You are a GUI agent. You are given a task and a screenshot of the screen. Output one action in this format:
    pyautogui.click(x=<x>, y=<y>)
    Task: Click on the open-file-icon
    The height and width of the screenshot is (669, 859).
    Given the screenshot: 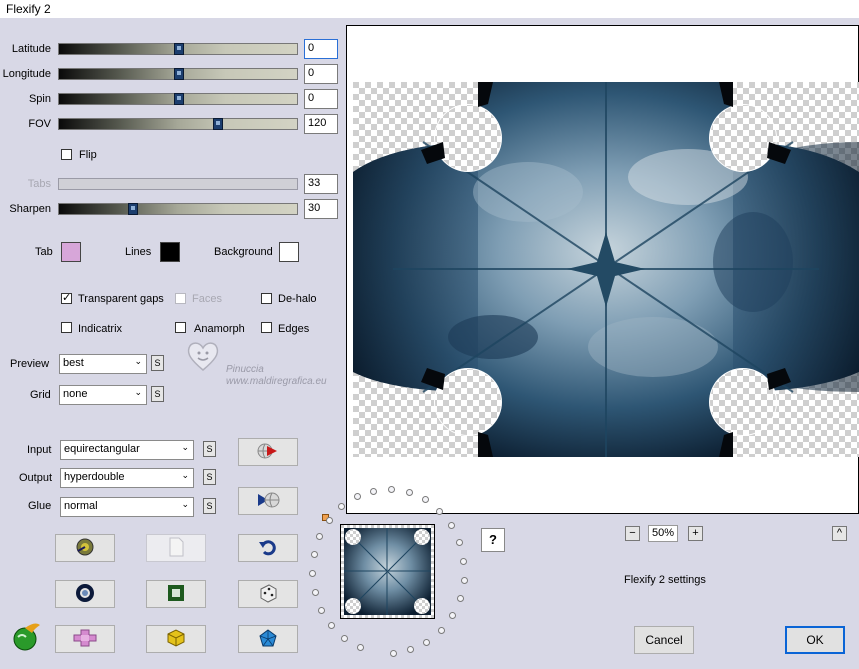 What is the action you would take?
    pyautogui.click(x=85, y=548)
    